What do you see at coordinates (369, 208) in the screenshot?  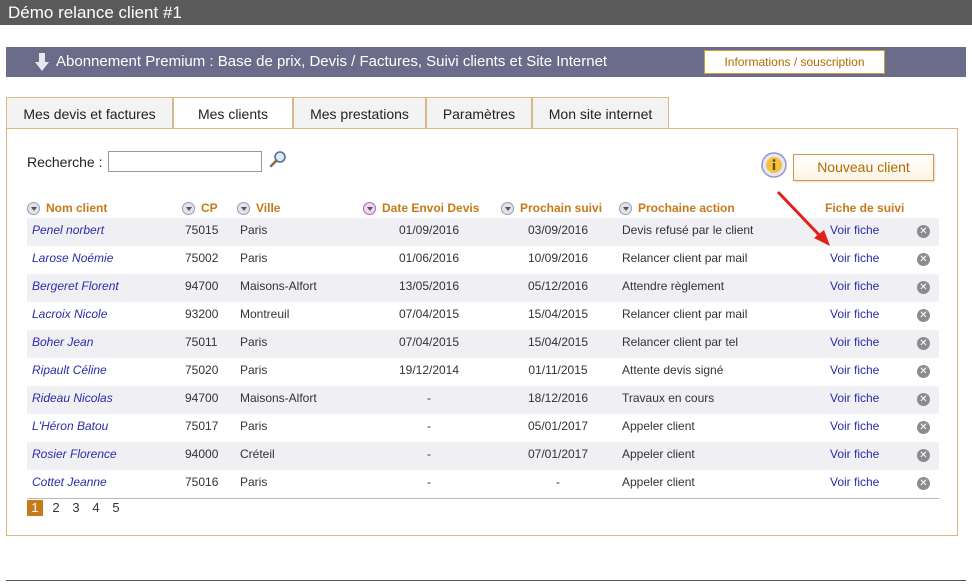 I see `sort-active-icon` at bounding box center [369, 208].